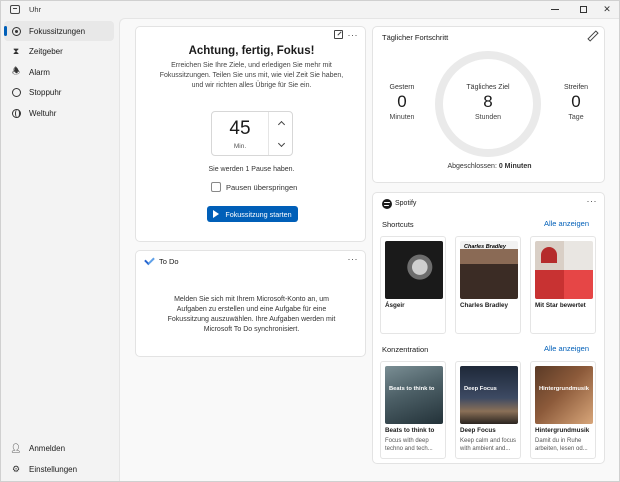 This screenshot has width=620, height=482. I want to click on sidebar-item-label: Stoppuhr, so click(45, 92).